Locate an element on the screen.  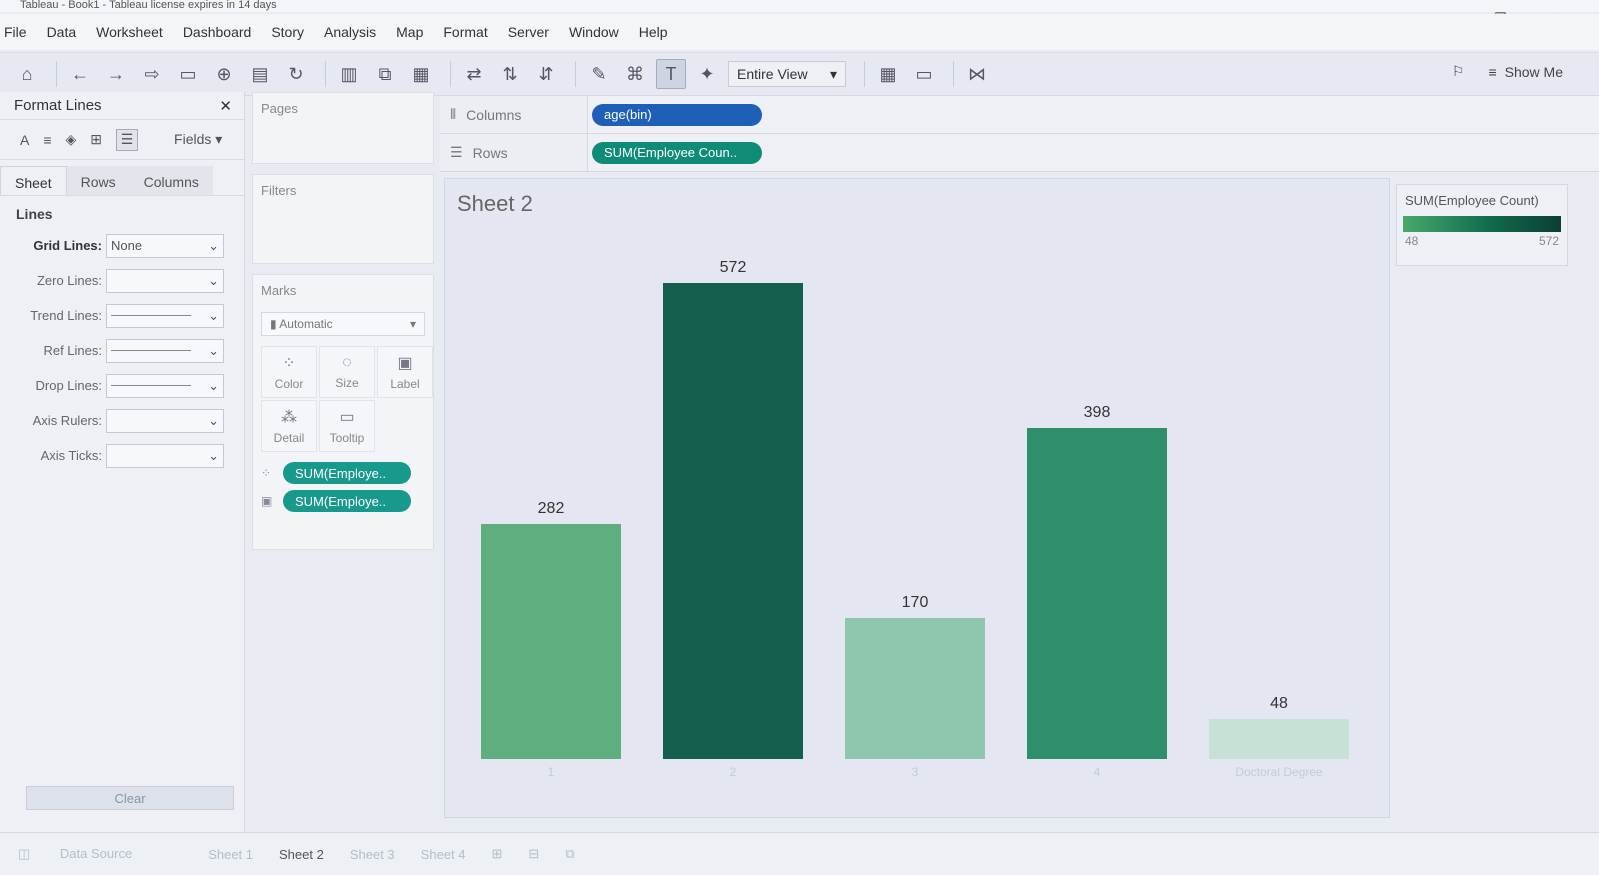
sort-ascending-icon: ⇅ is located at coordinates (510, 74).